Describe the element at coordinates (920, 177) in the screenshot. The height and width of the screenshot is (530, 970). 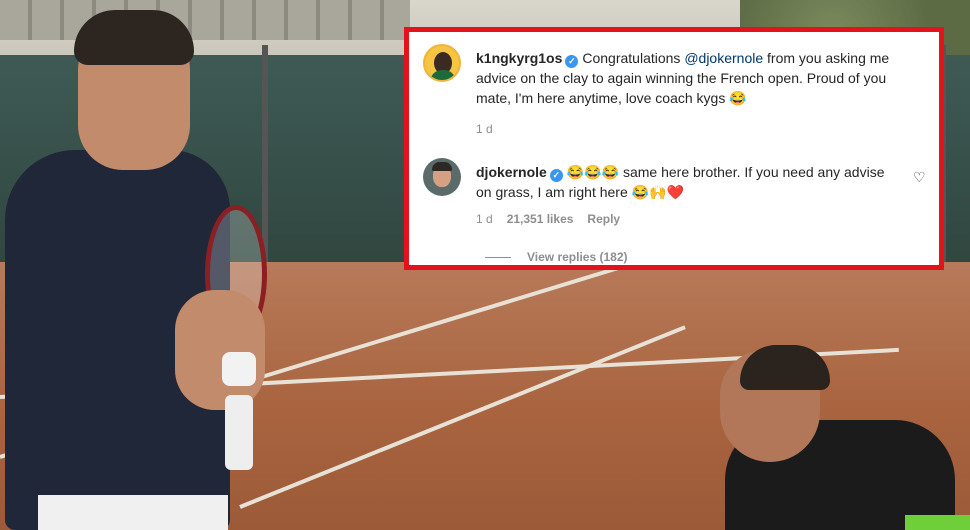
I see `heart-outline-icon: ♡` at that location.